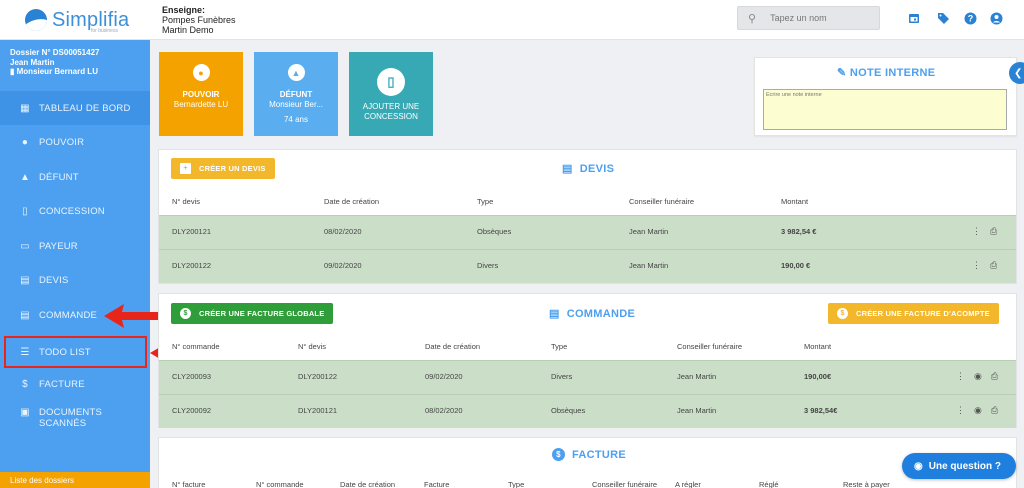  I want to click on commande-cell-devis: DLY200122, so click(318, 376).